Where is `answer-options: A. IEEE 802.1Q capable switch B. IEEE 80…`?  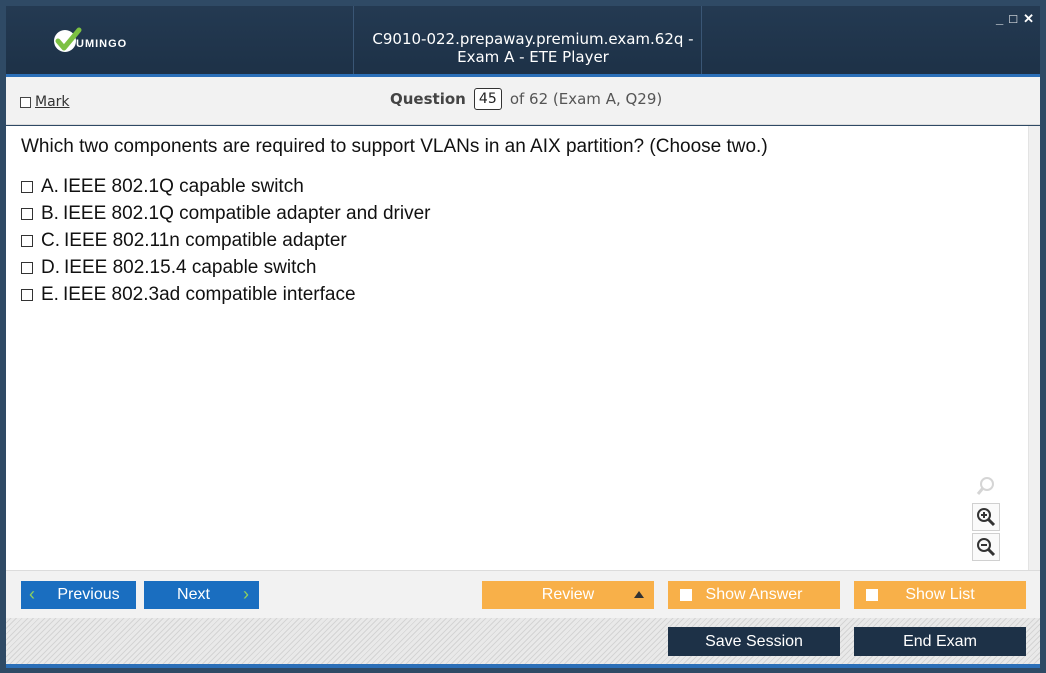 answer-options: A. IEEE 802.1Q capable switch B. IEEE 80… is located at coordinates (226, 240).